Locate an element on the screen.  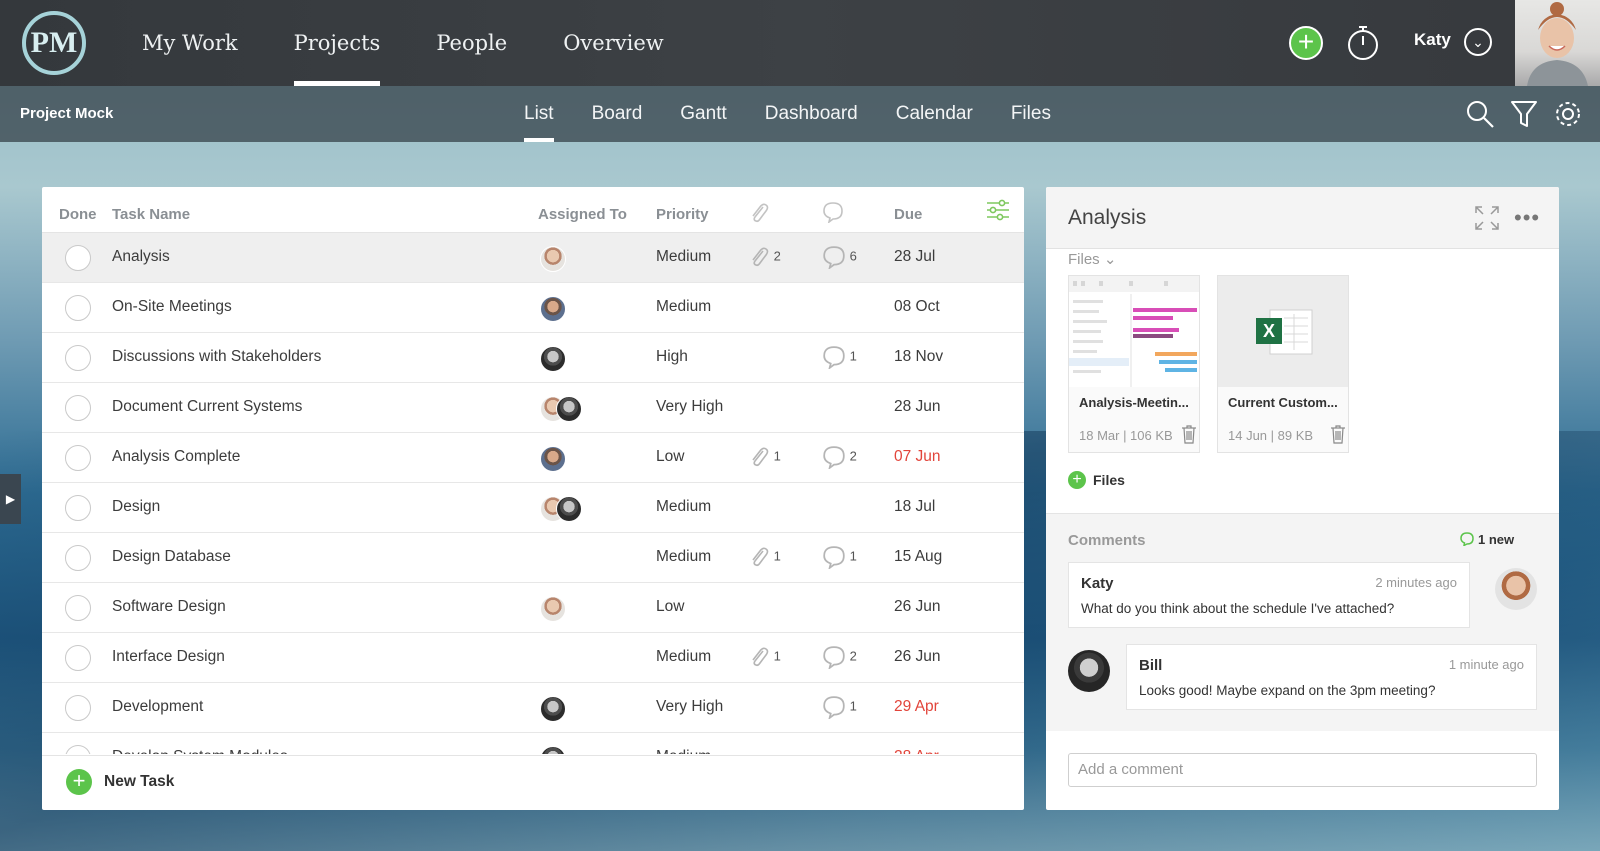
add-comment-input: Add a comment is located at coordinates (1302, 770).